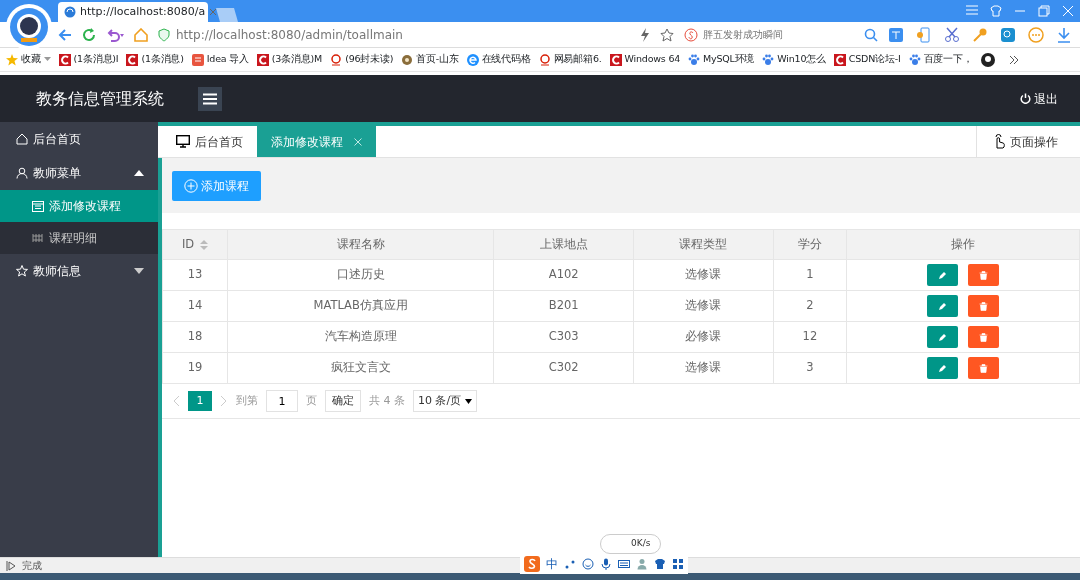  I want to click on phone-icon, so click(924, 34).